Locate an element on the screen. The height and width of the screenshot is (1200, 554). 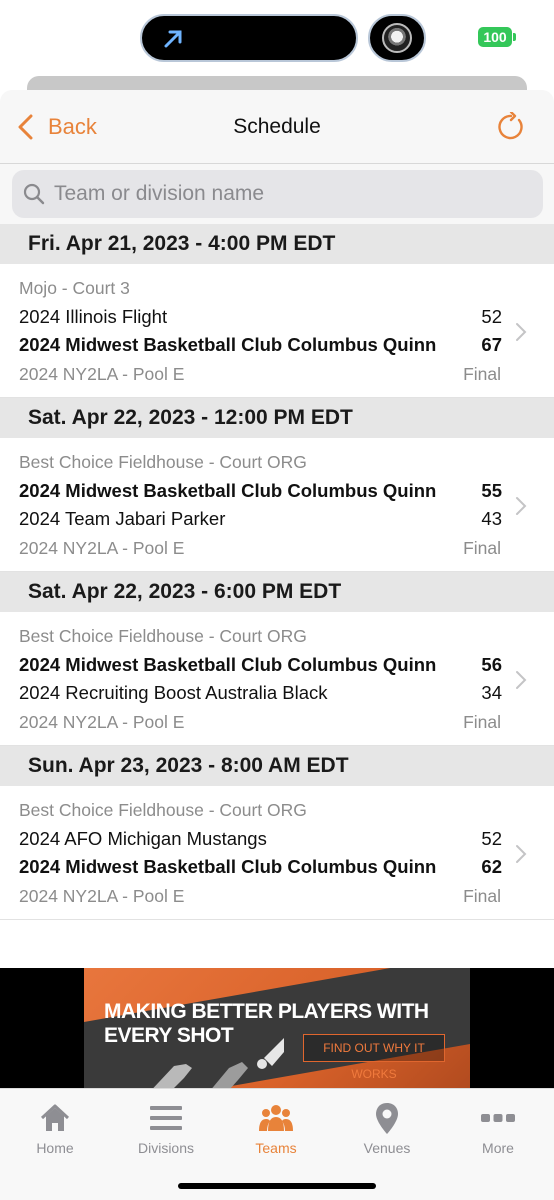
map-pin-icon is located at coordinates (387, 1118).